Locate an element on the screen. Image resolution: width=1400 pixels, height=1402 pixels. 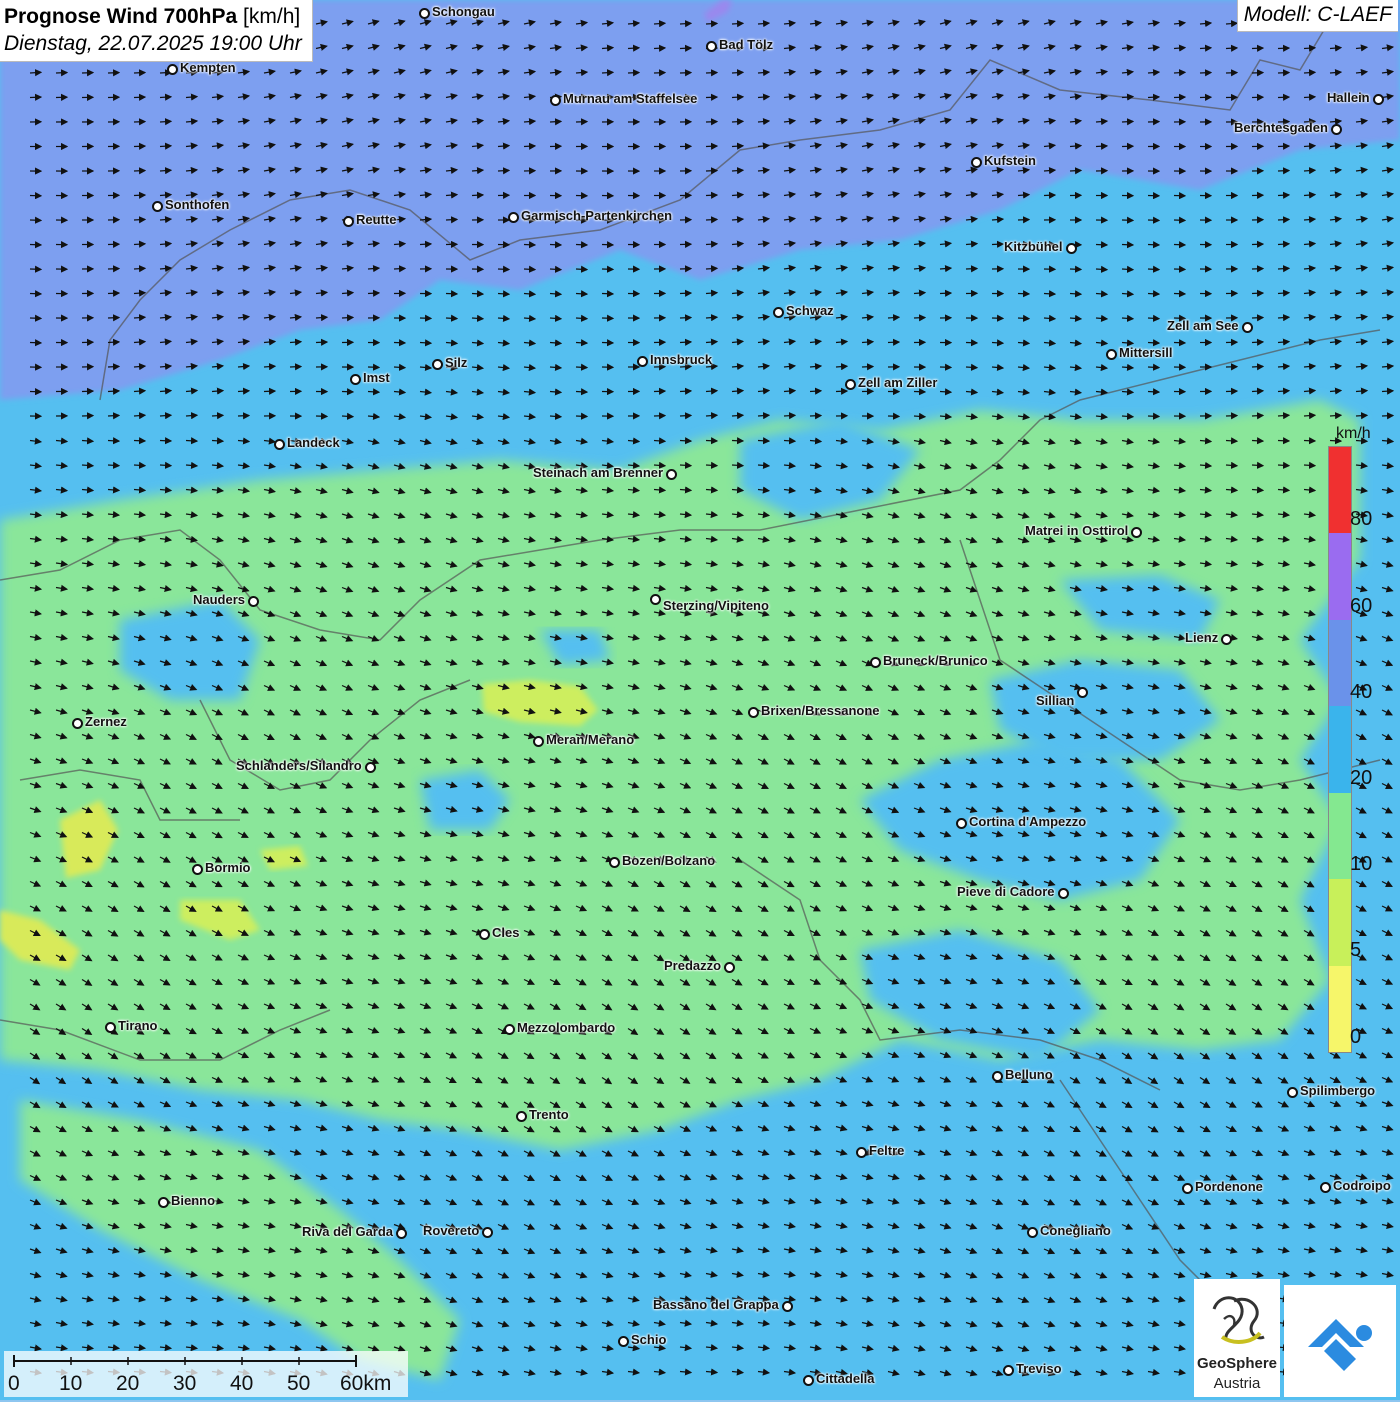
city-label-hallein: Hallein is located at coordinates (1348, 97).